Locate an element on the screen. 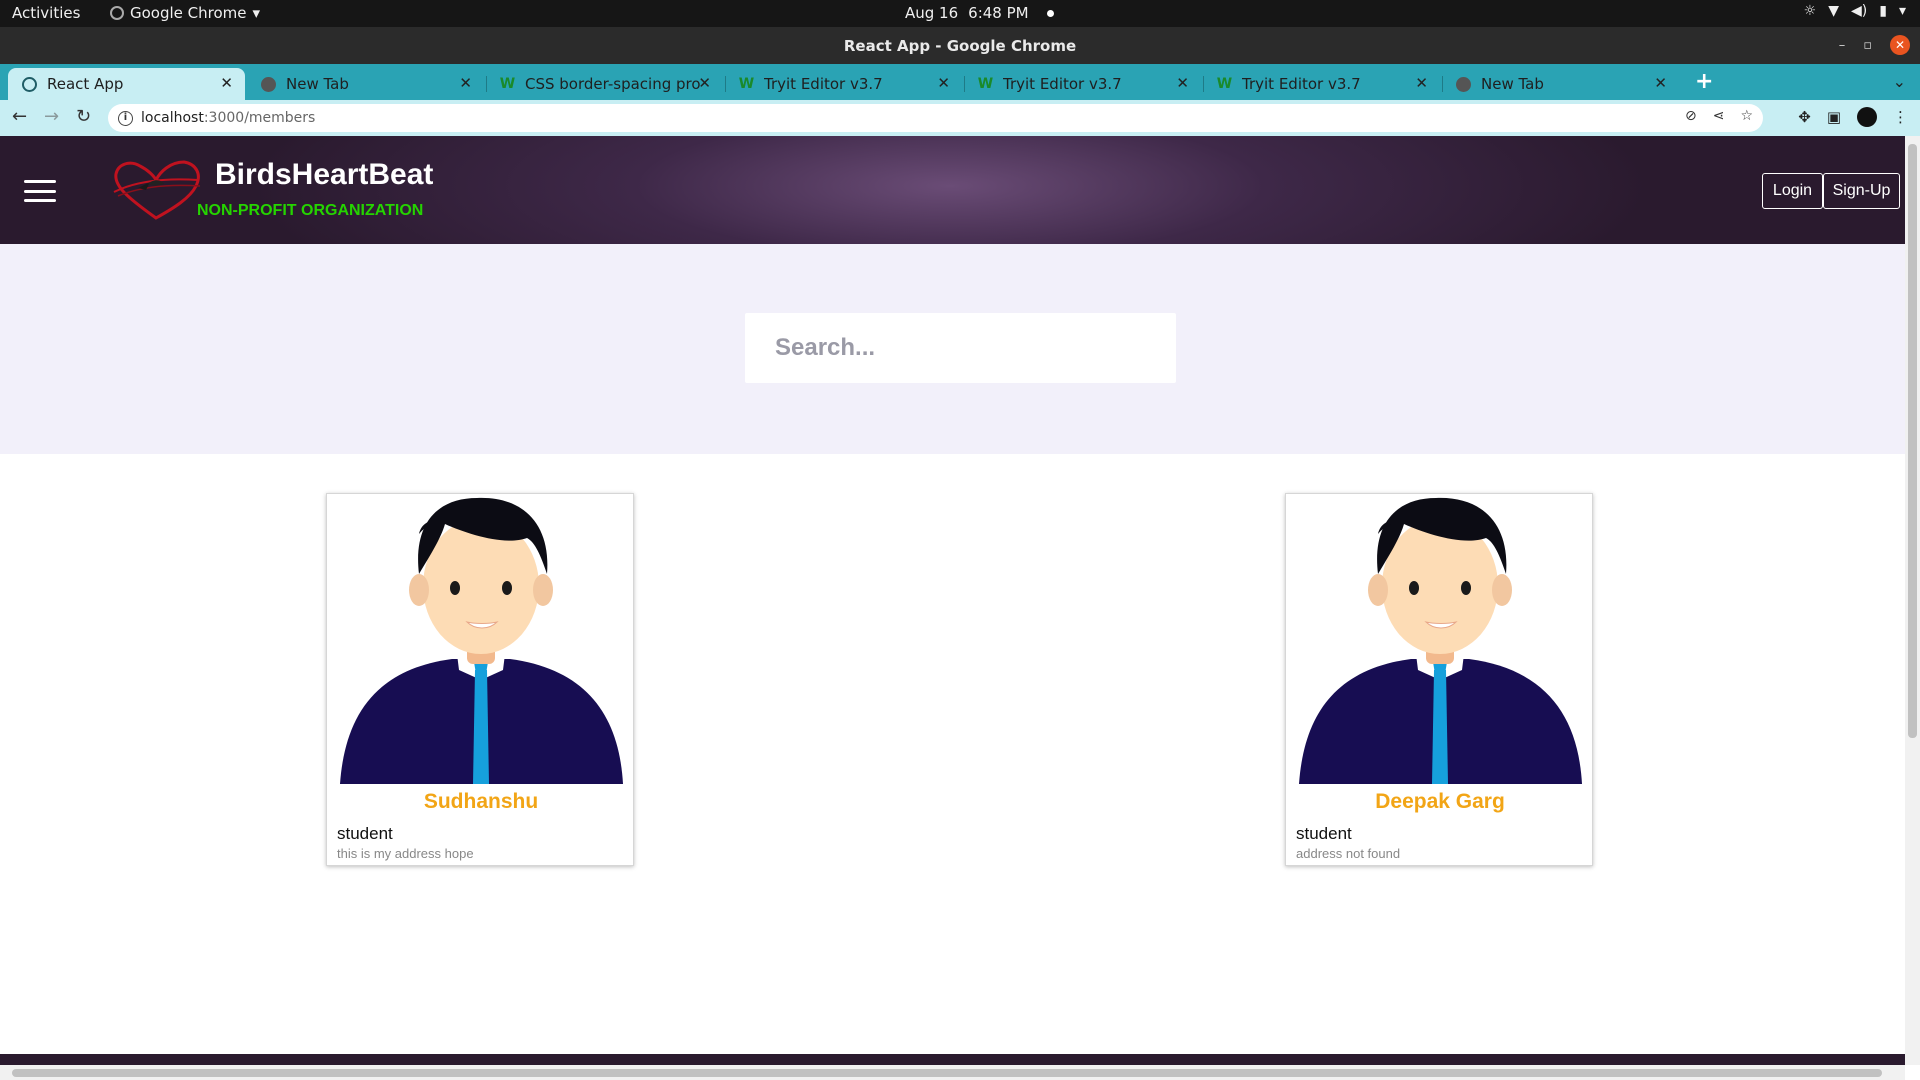 Image resolution: width=1920 pixels, height=1080 pixels. battery-icon: ▮ is located at coordinates (1883, 11).